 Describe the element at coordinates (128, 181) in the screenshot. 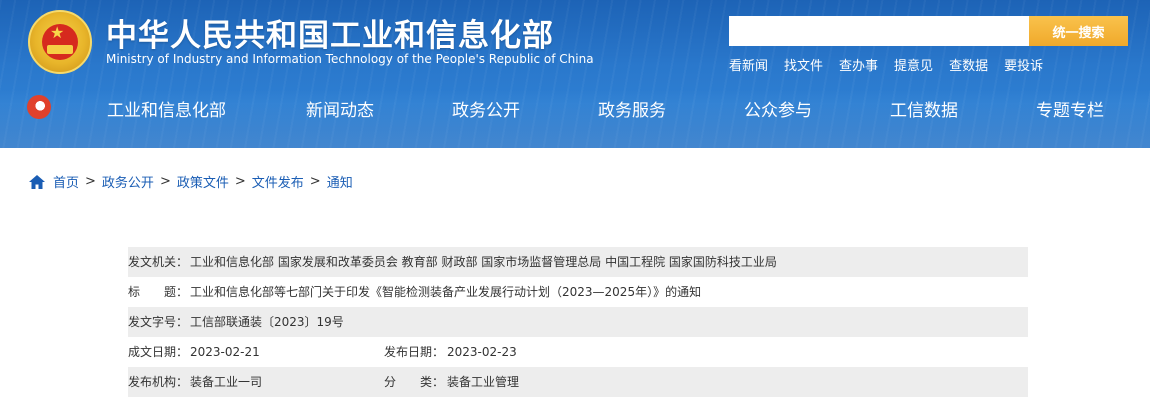

I see `breadcrumb-gov-affairs: 政务公开` at that location.